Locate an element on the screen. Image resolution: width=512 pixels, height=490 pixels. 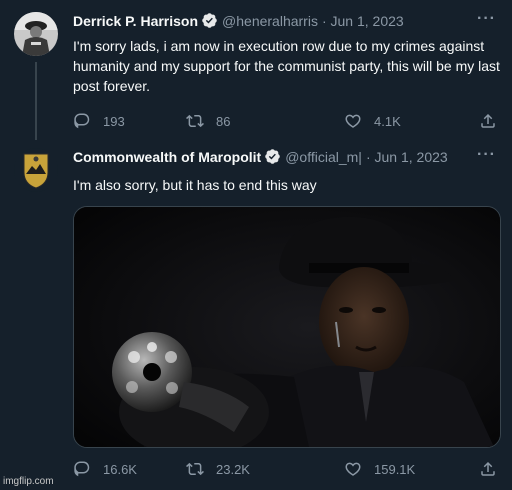
retweet-count: 23.2K is located at coordinates (233, 469).